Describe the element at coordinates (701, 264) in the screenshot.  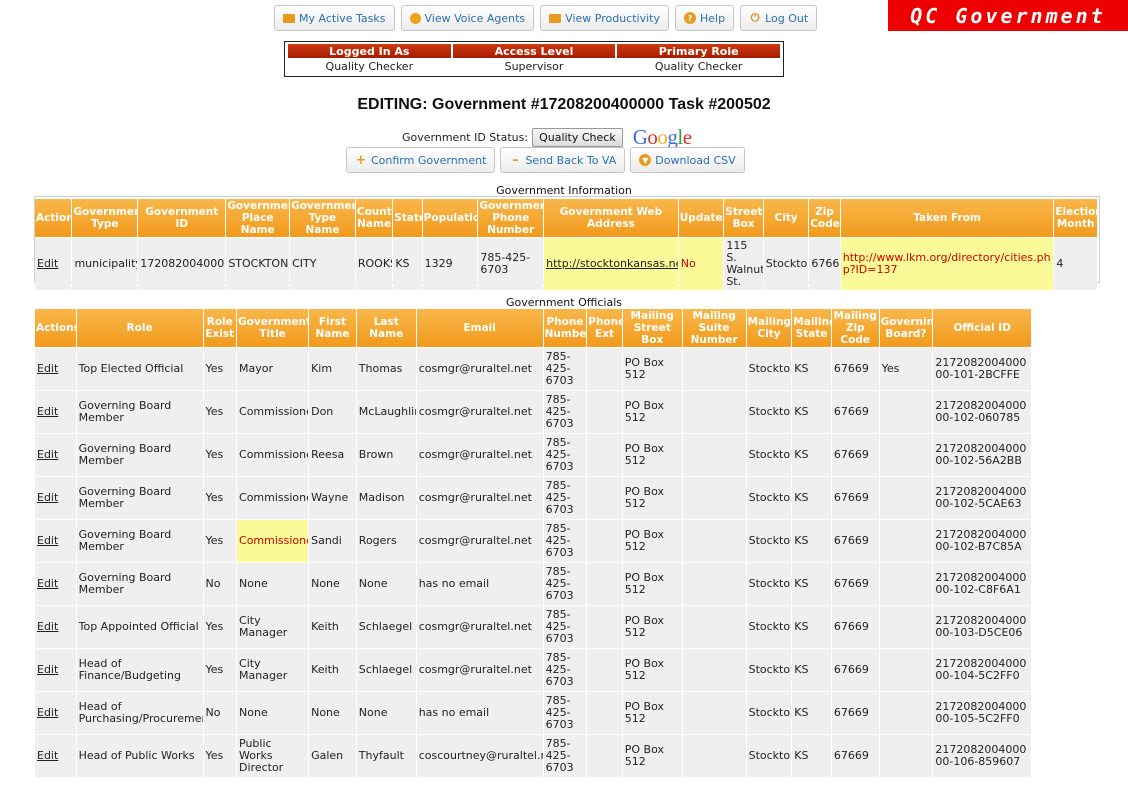
I see `gov-info-cell: No` at that location.